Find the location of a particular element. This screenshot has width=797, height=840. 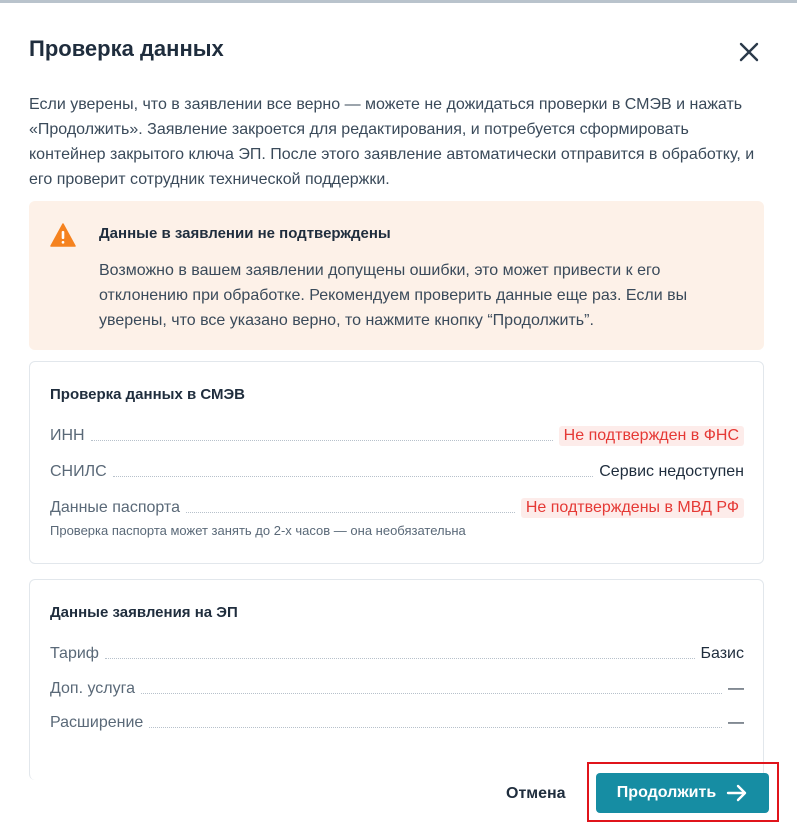

snils-row: СНИЛС Сервис недоступен is located at coordinates (397, 472).